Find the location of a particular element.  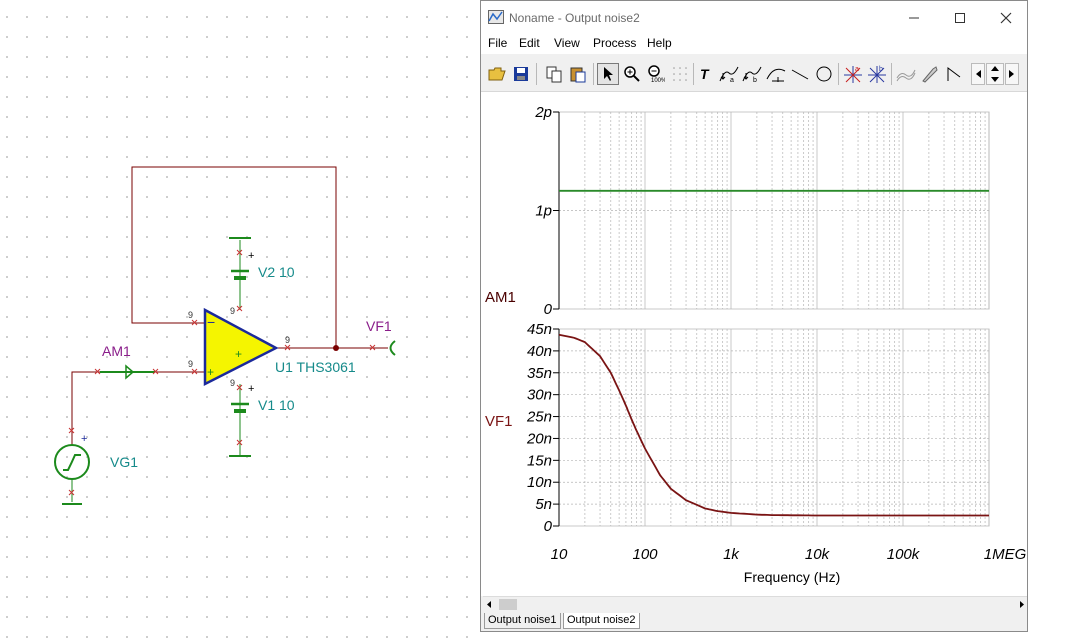

y-tick-label: 15n is located at coordinates (539, 460).